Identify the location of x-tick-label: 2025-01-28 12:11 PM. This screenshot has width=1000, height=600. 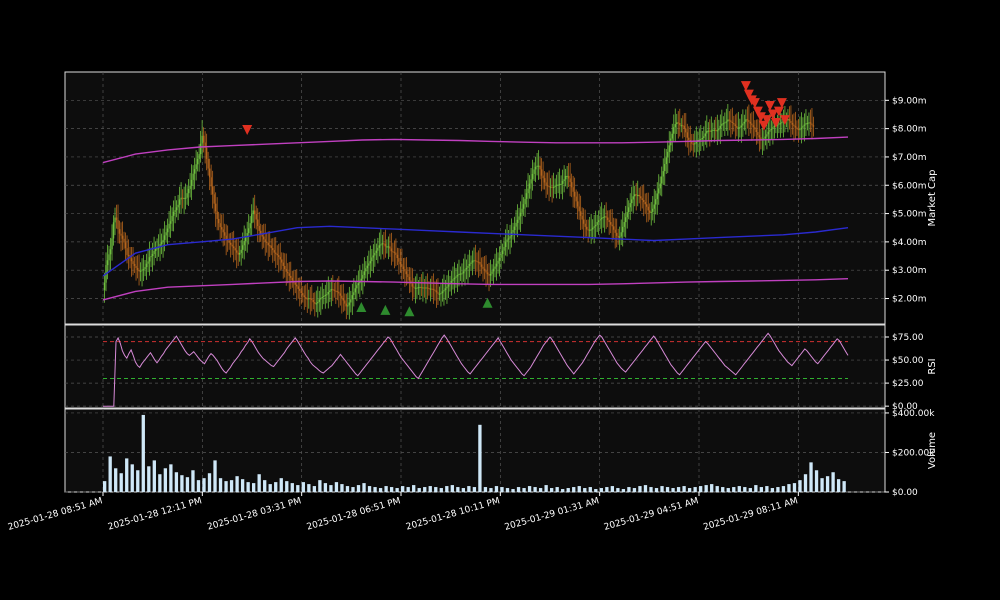
(155, 514).